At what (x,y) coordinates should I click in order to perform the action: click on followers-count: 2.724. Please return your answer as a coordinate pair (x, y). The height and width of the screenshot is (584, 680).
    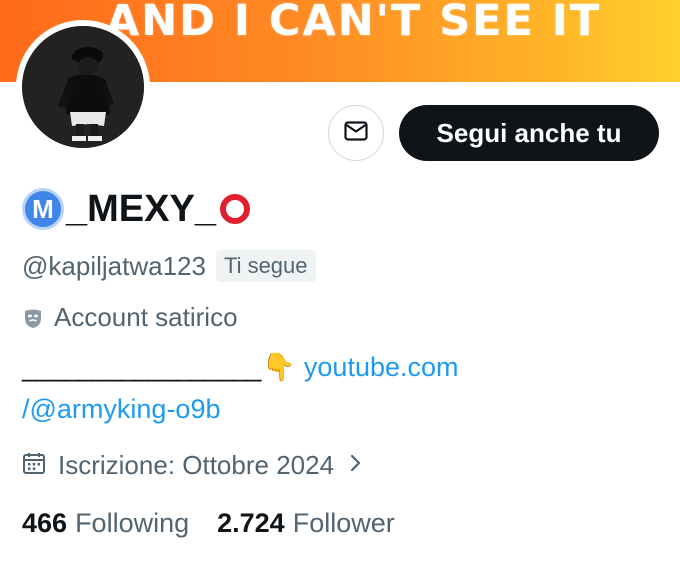
    Looking at the image, I should click on (251, 523).